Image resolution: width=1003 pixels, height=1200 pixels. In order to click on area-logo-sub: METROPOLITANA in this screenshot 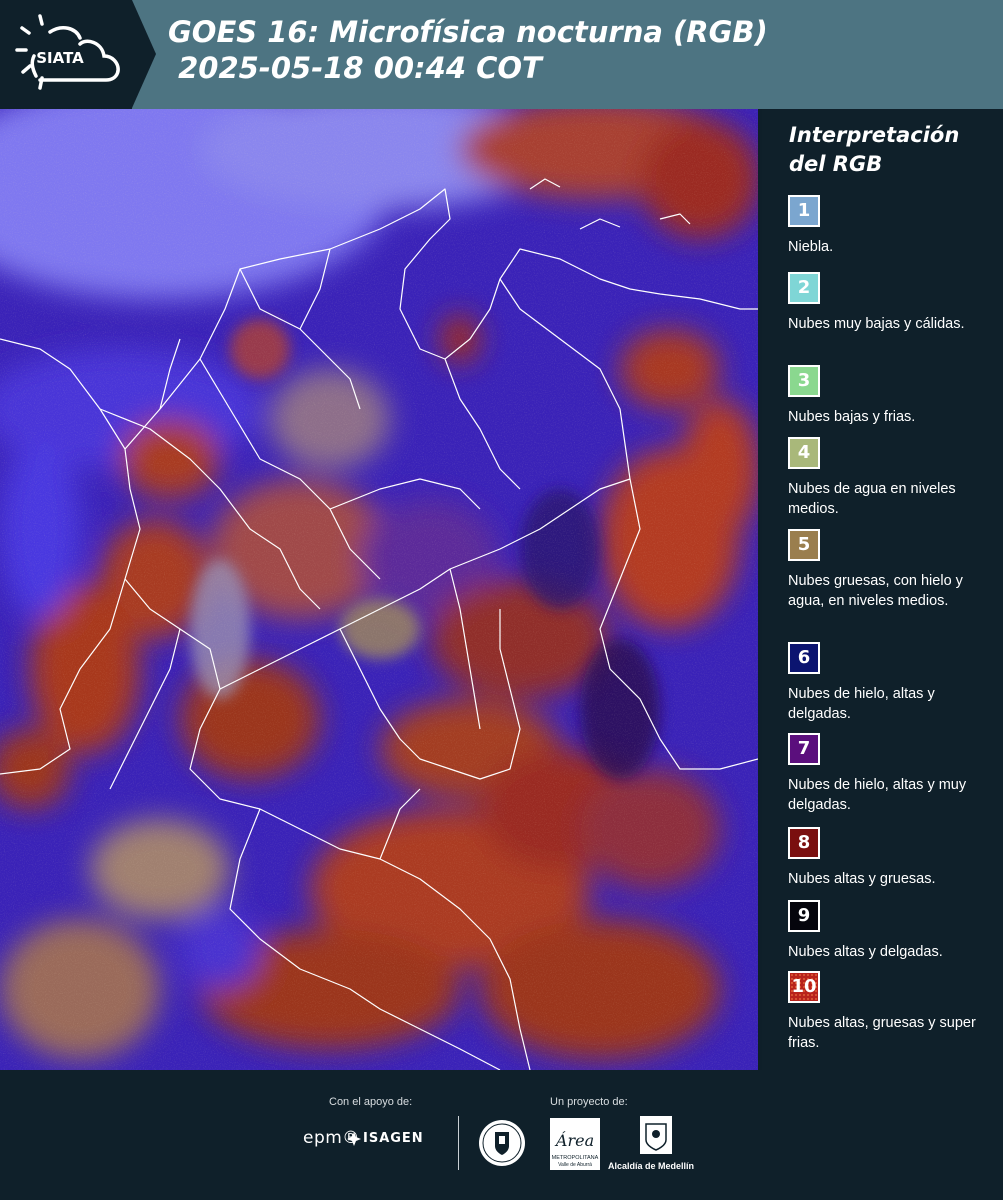, I will do `click(575, 1158)`.